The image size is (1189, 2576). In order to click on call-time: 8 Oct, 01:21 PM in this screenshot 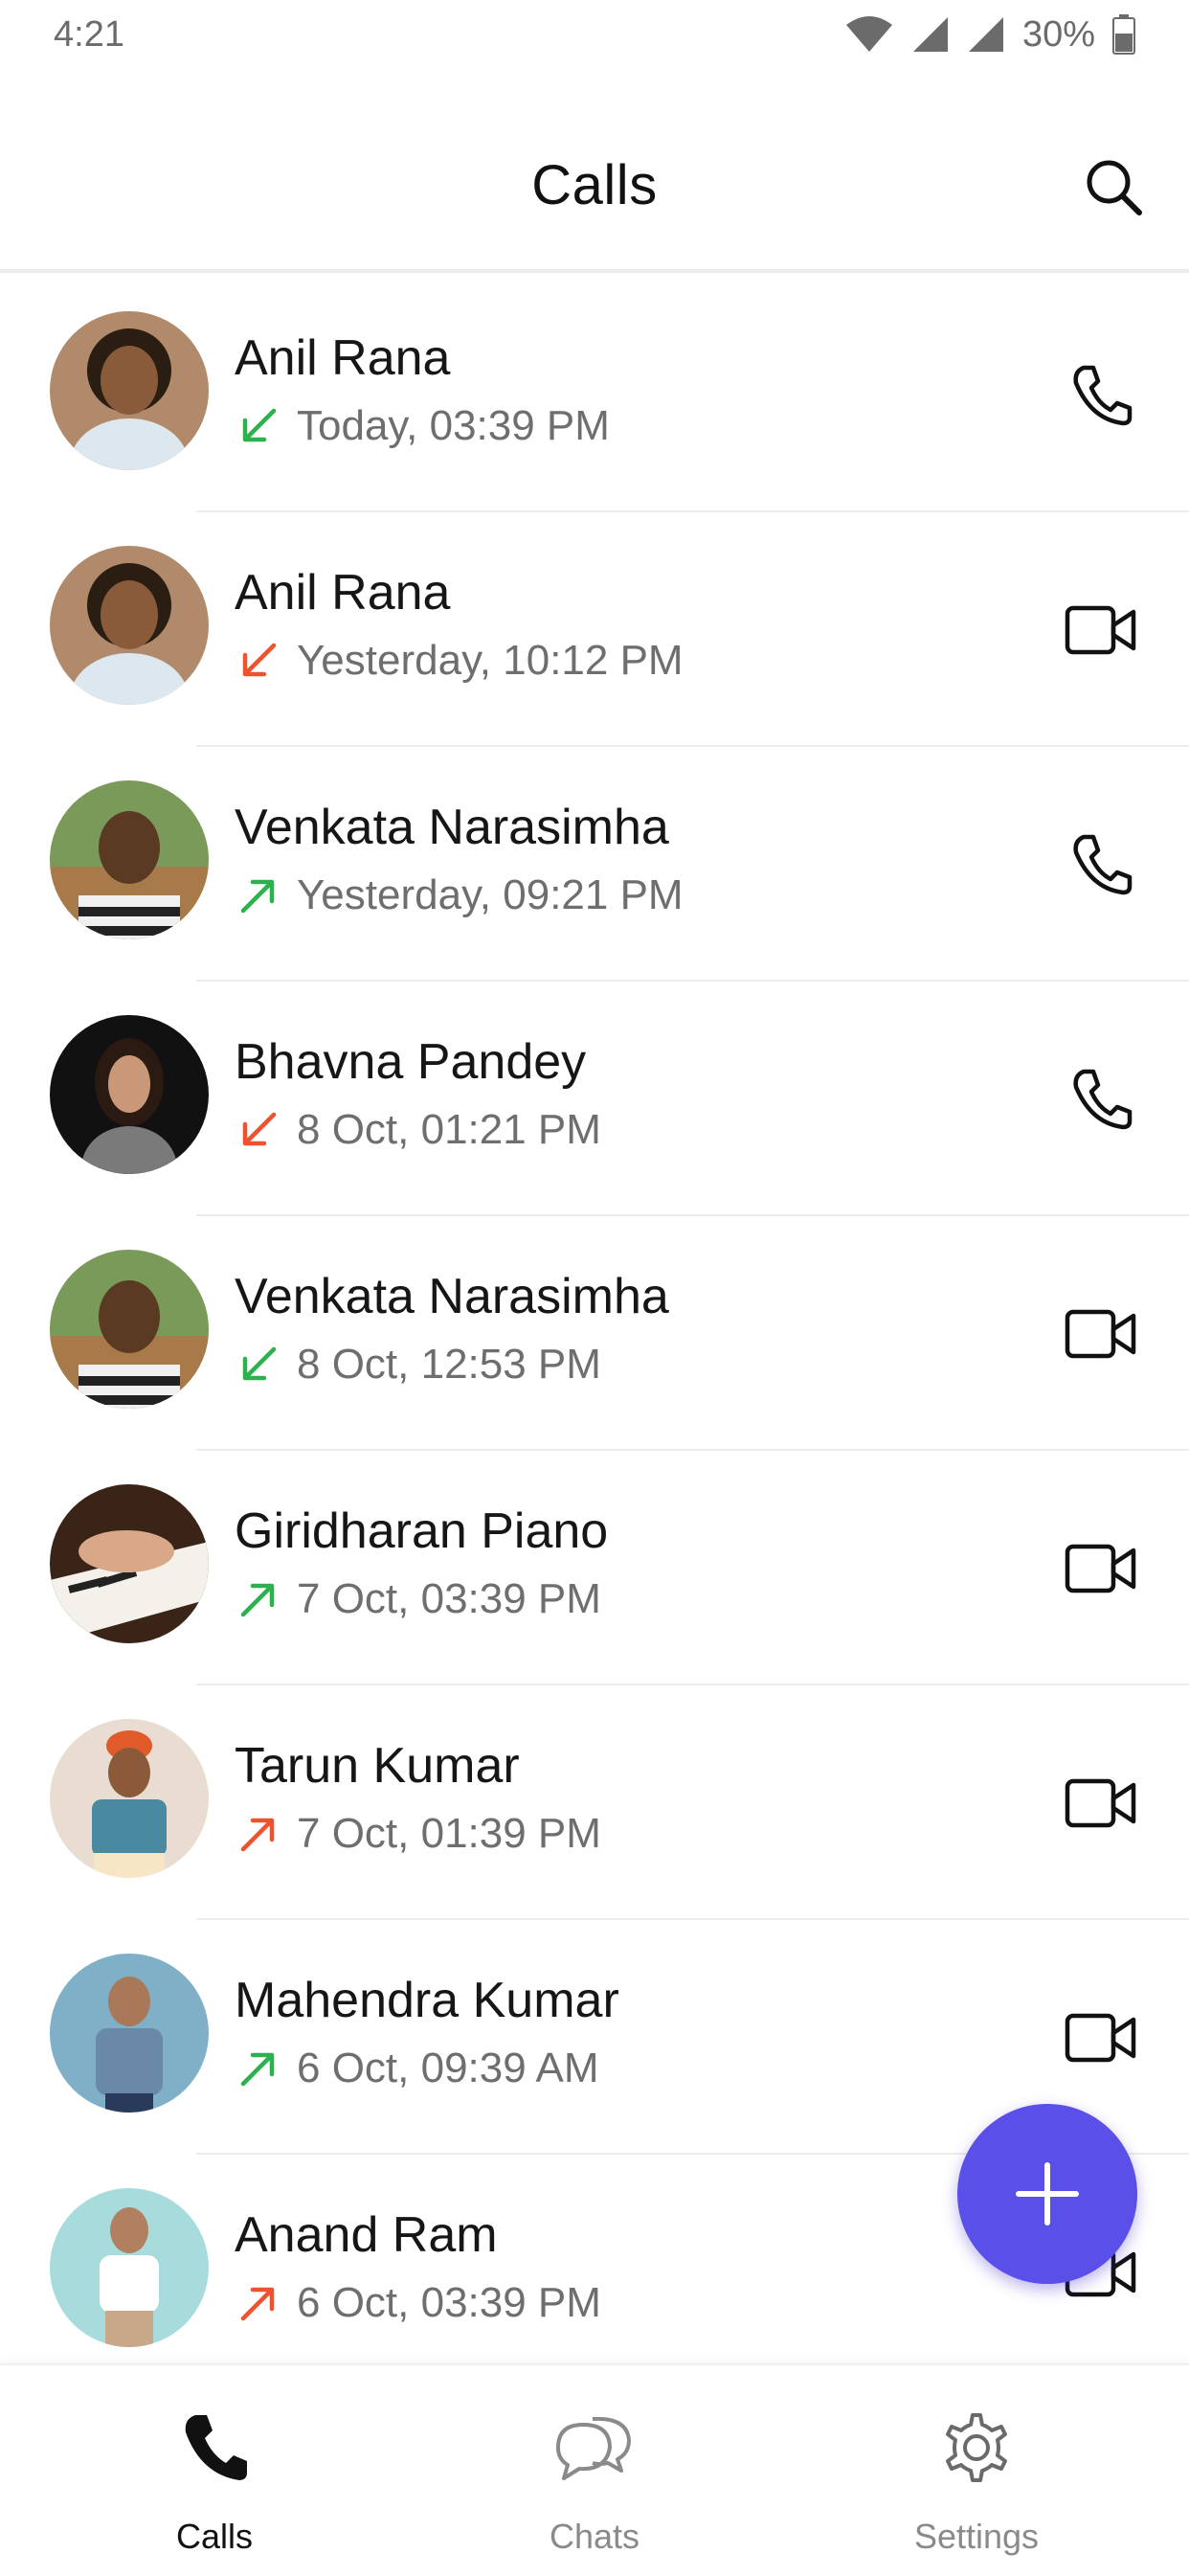, I will do `click(449, 1129)`.